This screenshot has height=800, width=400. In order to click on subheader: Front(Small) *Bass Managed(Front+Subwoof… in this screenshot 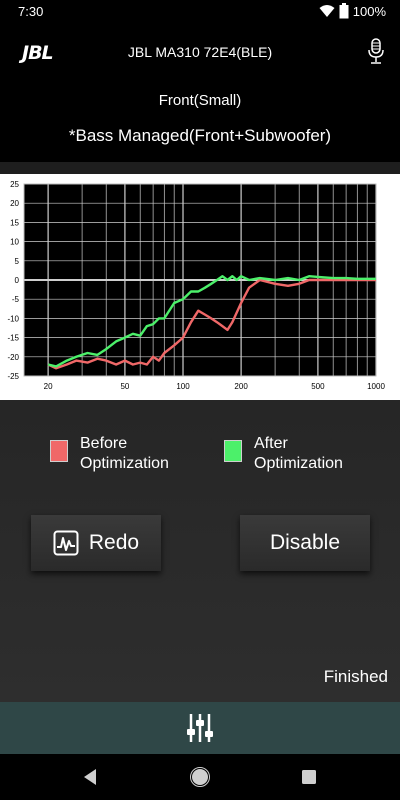, I will do `click(200, 122)`.